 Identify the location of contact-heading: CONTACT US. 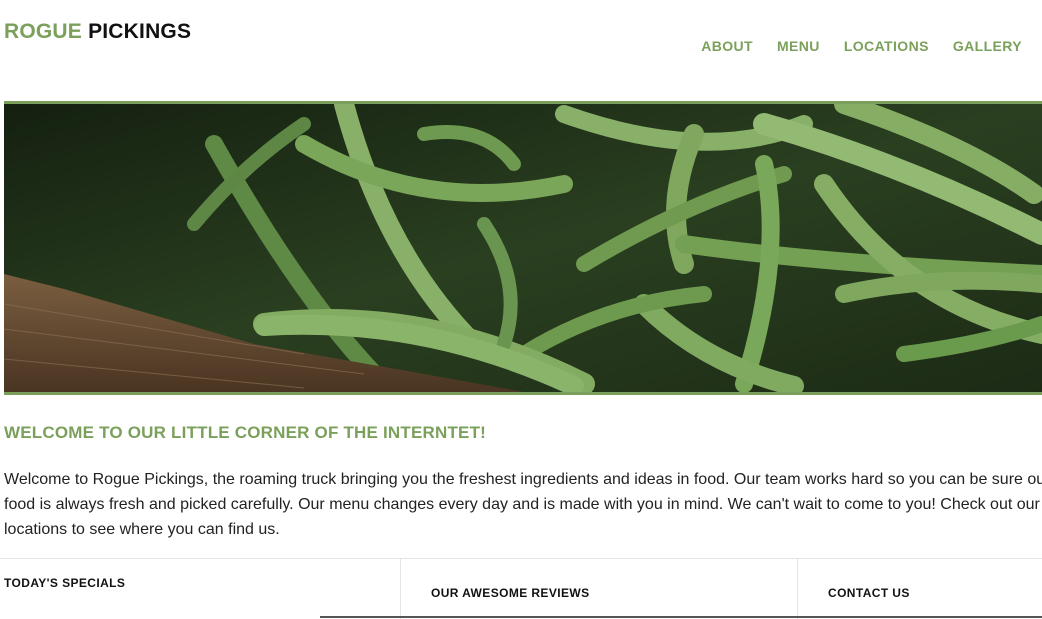
(869, 593).